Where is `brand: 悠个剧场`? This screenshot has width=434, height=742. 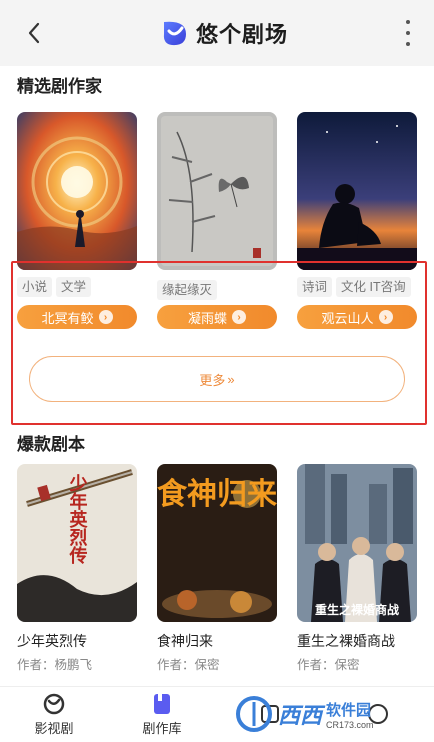
brand: 悠个剧场 is located at coordinates (224, 33).